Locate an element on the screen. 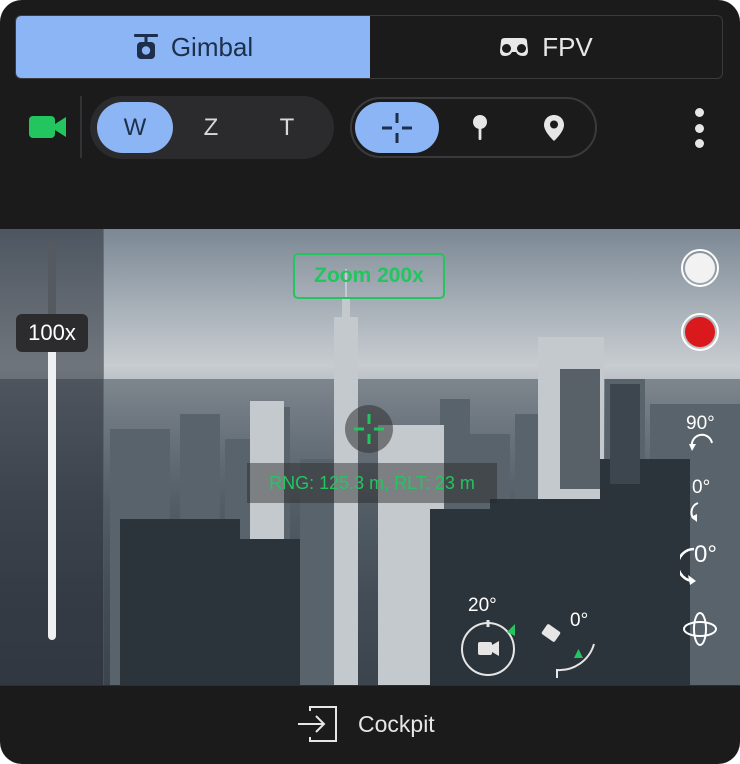  gimbal-pitch-indicator is located at coordinates (568, 651).